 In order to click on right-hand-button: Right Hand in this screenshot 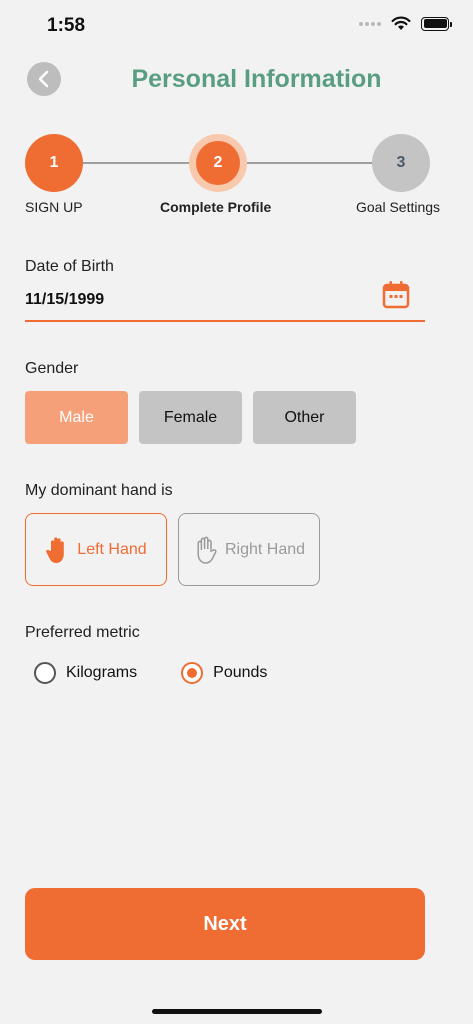, I will do `click(249, 549)`.